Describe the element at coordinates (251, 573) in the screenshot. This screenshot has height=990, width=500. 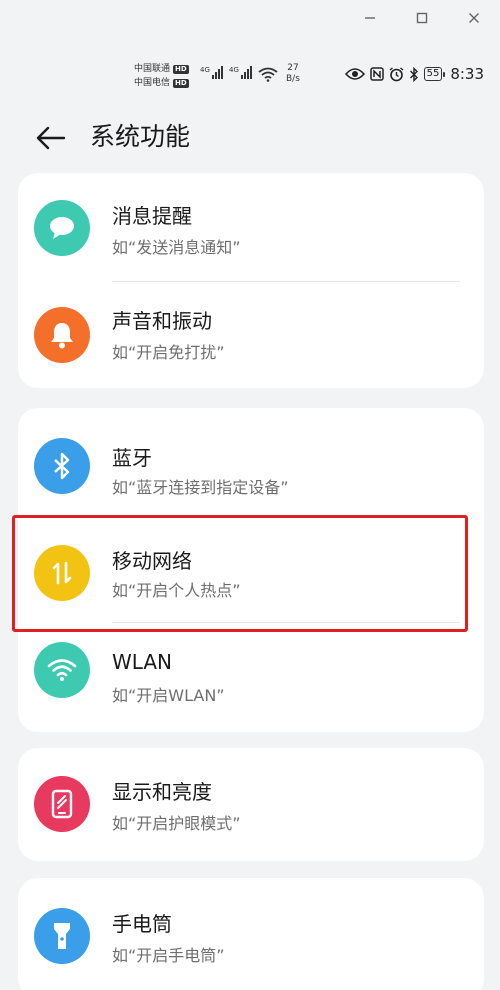
I see `list-item-mobile-network: 移动网络 如“开启个人热点”` at that location.